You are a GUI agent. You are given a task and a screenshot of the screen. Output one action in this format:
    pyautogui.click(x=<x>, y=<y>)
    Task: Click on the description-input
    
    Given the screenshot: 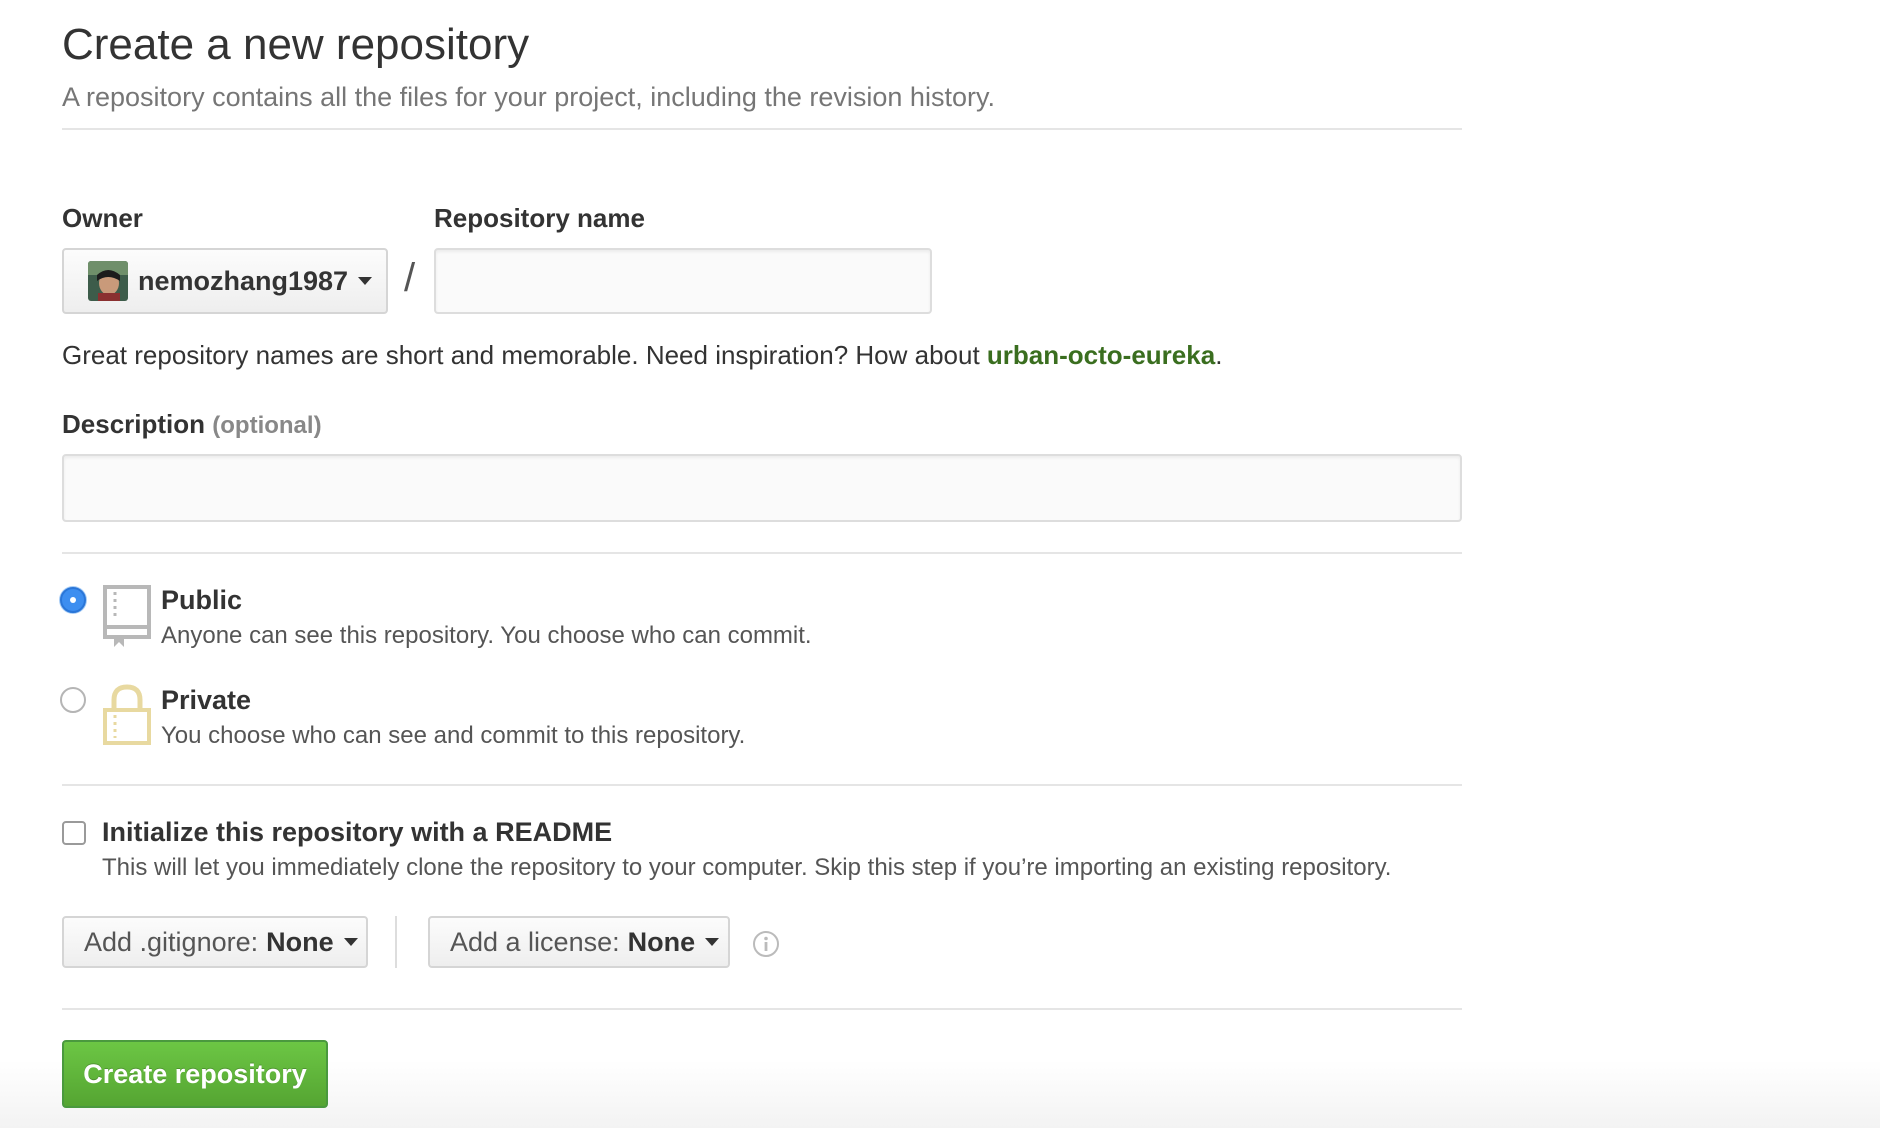 What is the action you would take?
    pyautogui.click(x=762, y=488)
    